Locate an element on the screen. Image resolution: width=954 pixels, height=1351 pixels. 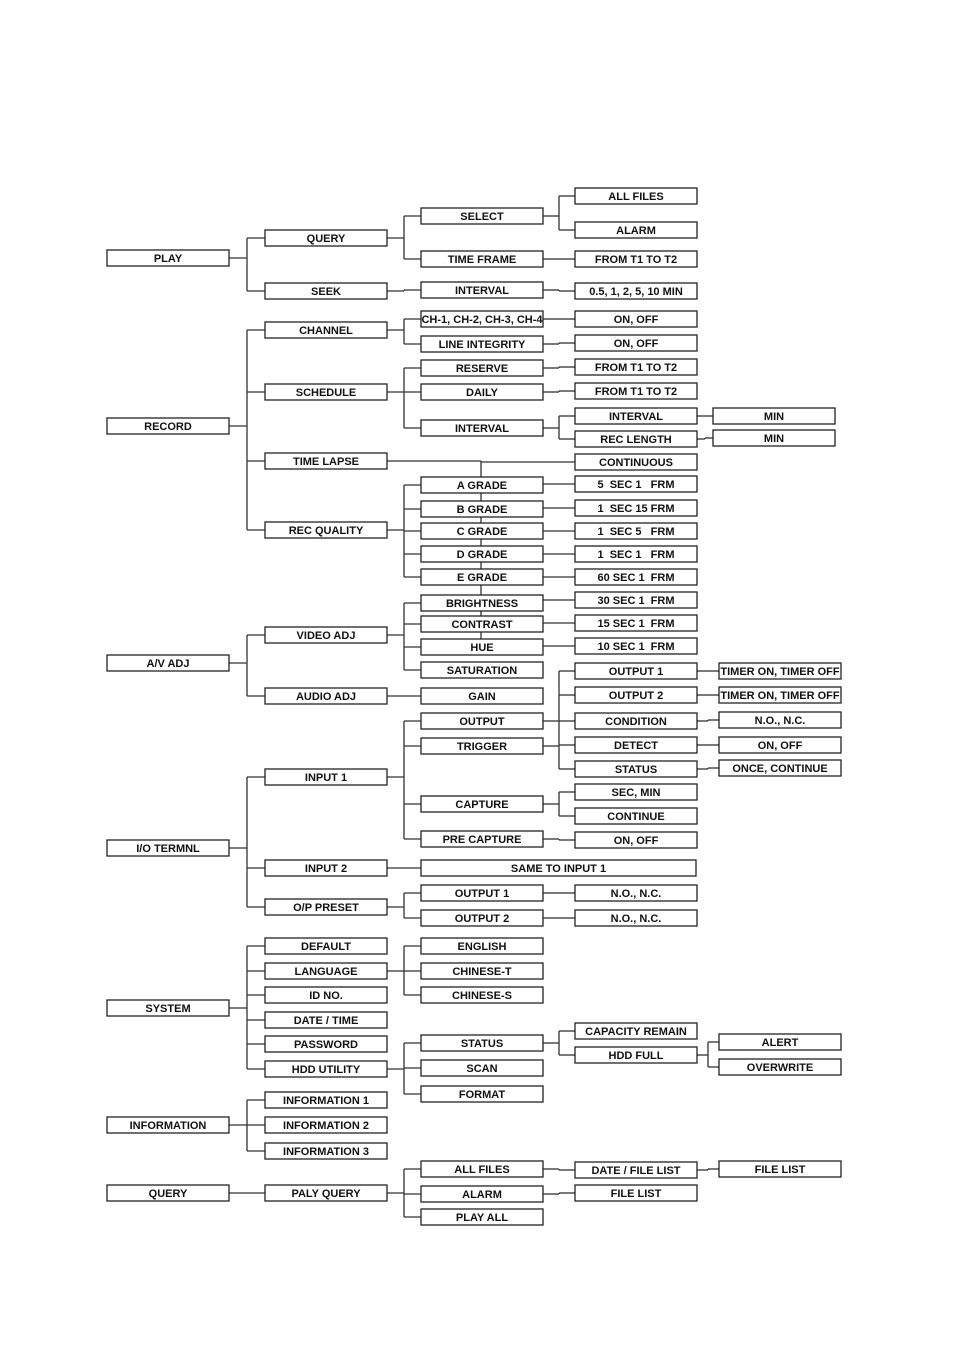
menu-node-p-seek: SEEK is located at coordinates (326, 291).